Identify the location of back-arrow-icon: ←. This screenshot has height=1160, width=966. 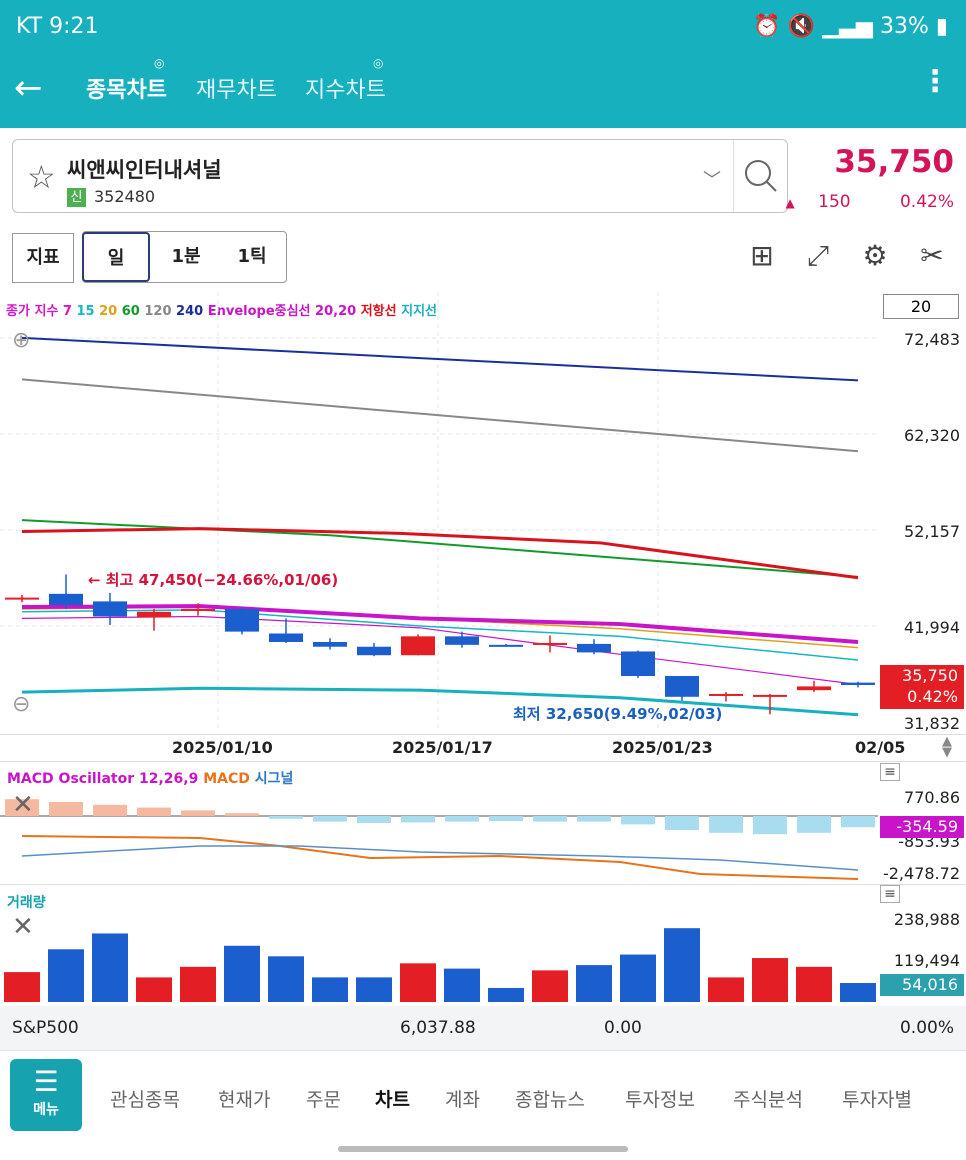
(28, 88).